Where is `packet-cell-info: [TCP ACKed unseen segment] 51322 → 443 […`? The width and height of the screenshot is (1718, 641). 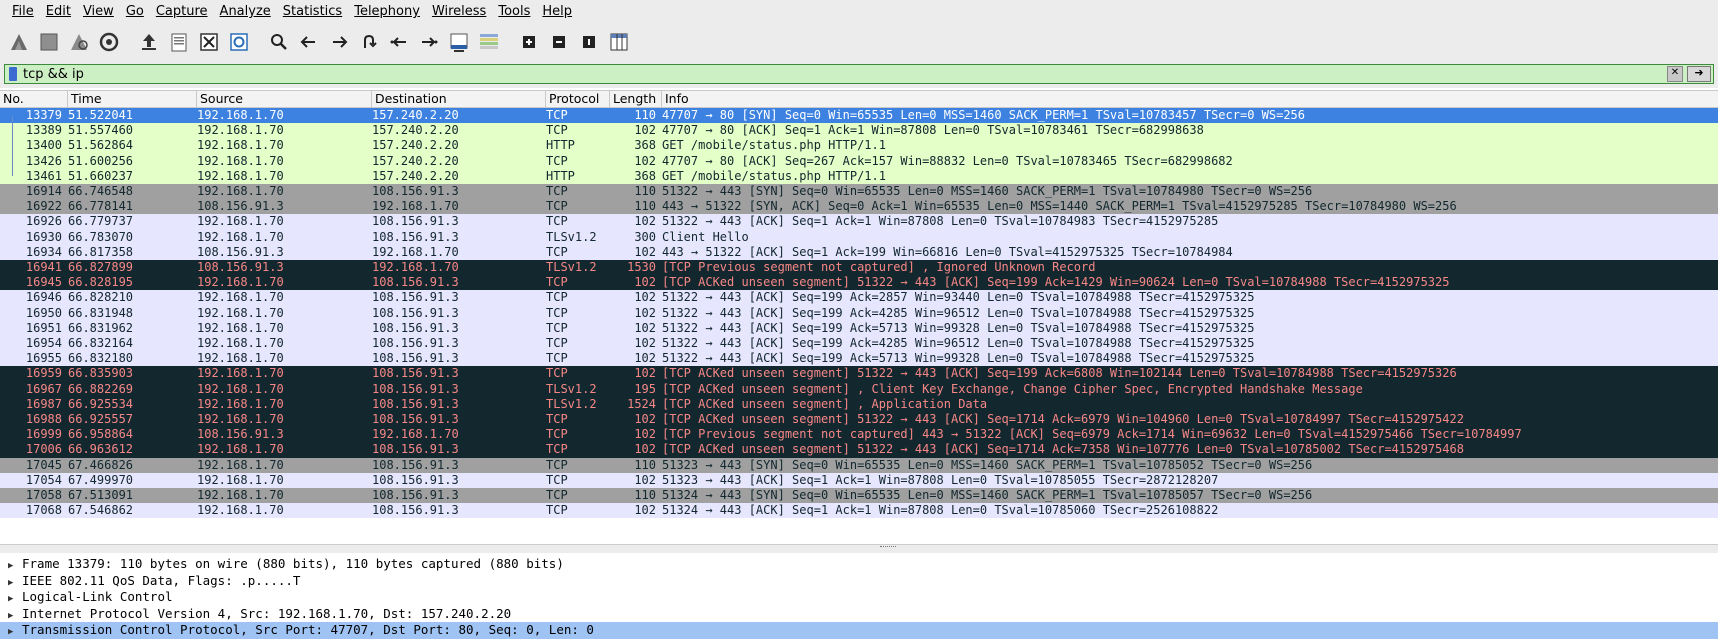 packet-cell-info: [TCP ACKed unseen segment] 51322 → 443 [… is located at coordinates (1063, 419).